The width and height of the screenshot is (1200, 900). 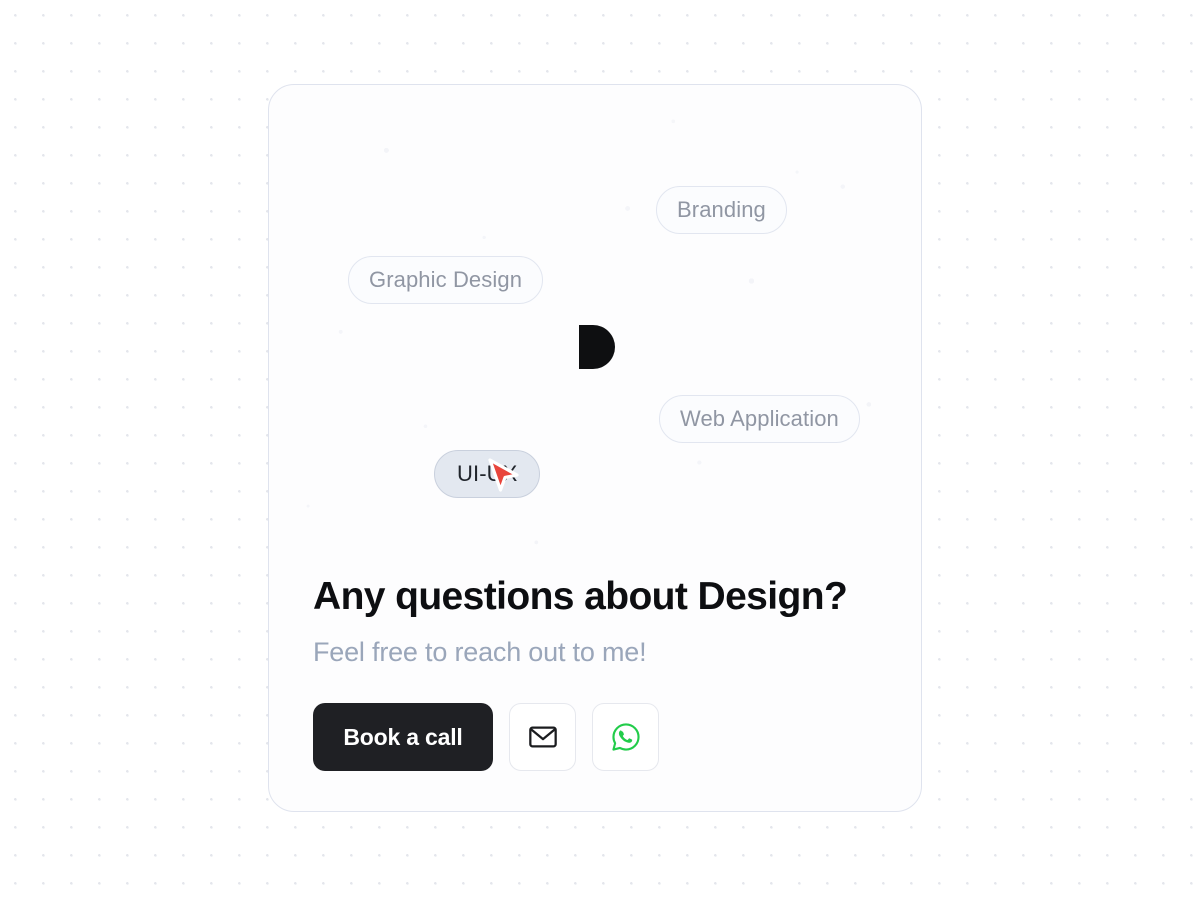 I want to click on tag-pill-label: UI-UX, so click(x=487, y=473).